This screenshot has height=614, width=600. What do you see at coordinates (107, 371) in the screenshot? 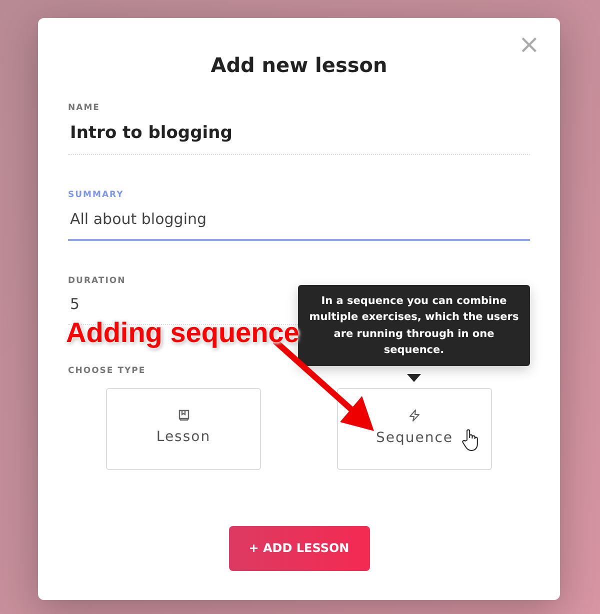
I see `section-label: CHOOSE TYPE` at bounding box center [107, 371].